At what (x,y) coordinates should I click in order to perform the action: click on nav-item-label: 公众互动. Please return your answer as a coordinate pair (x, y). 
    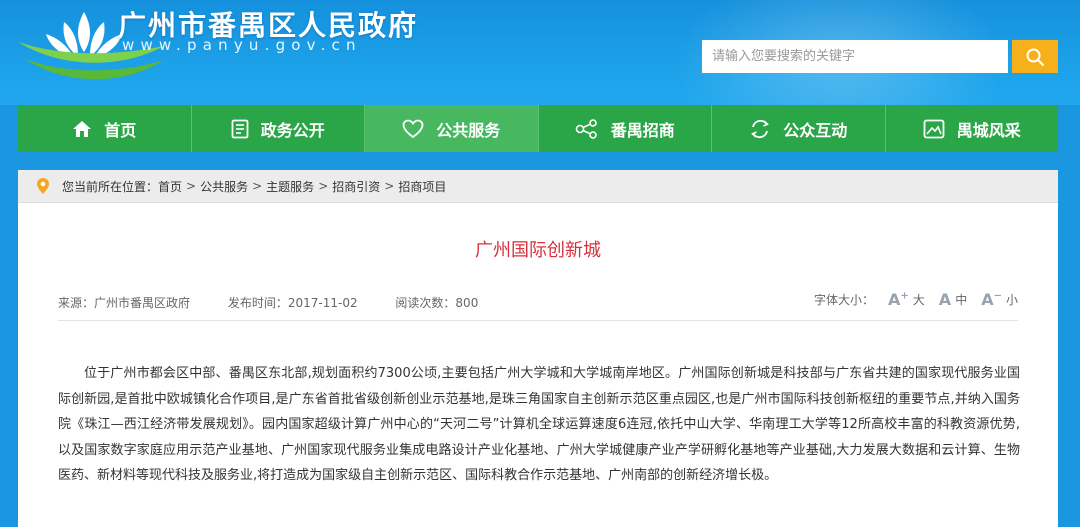
    Looking at the image, I should click on (815, 130).